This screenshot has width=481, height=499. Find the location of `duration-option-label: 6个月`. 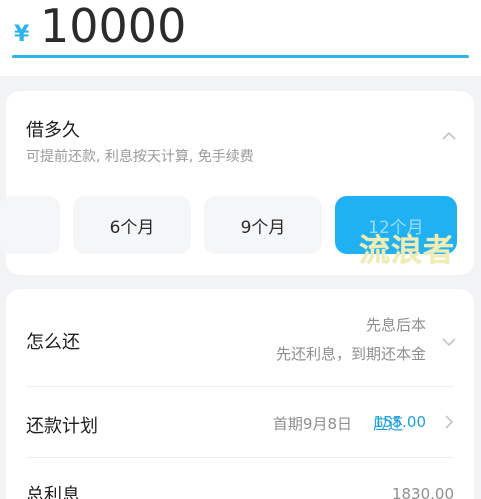

duration-option-label: 6个月 is located at coordinates (132, 227).